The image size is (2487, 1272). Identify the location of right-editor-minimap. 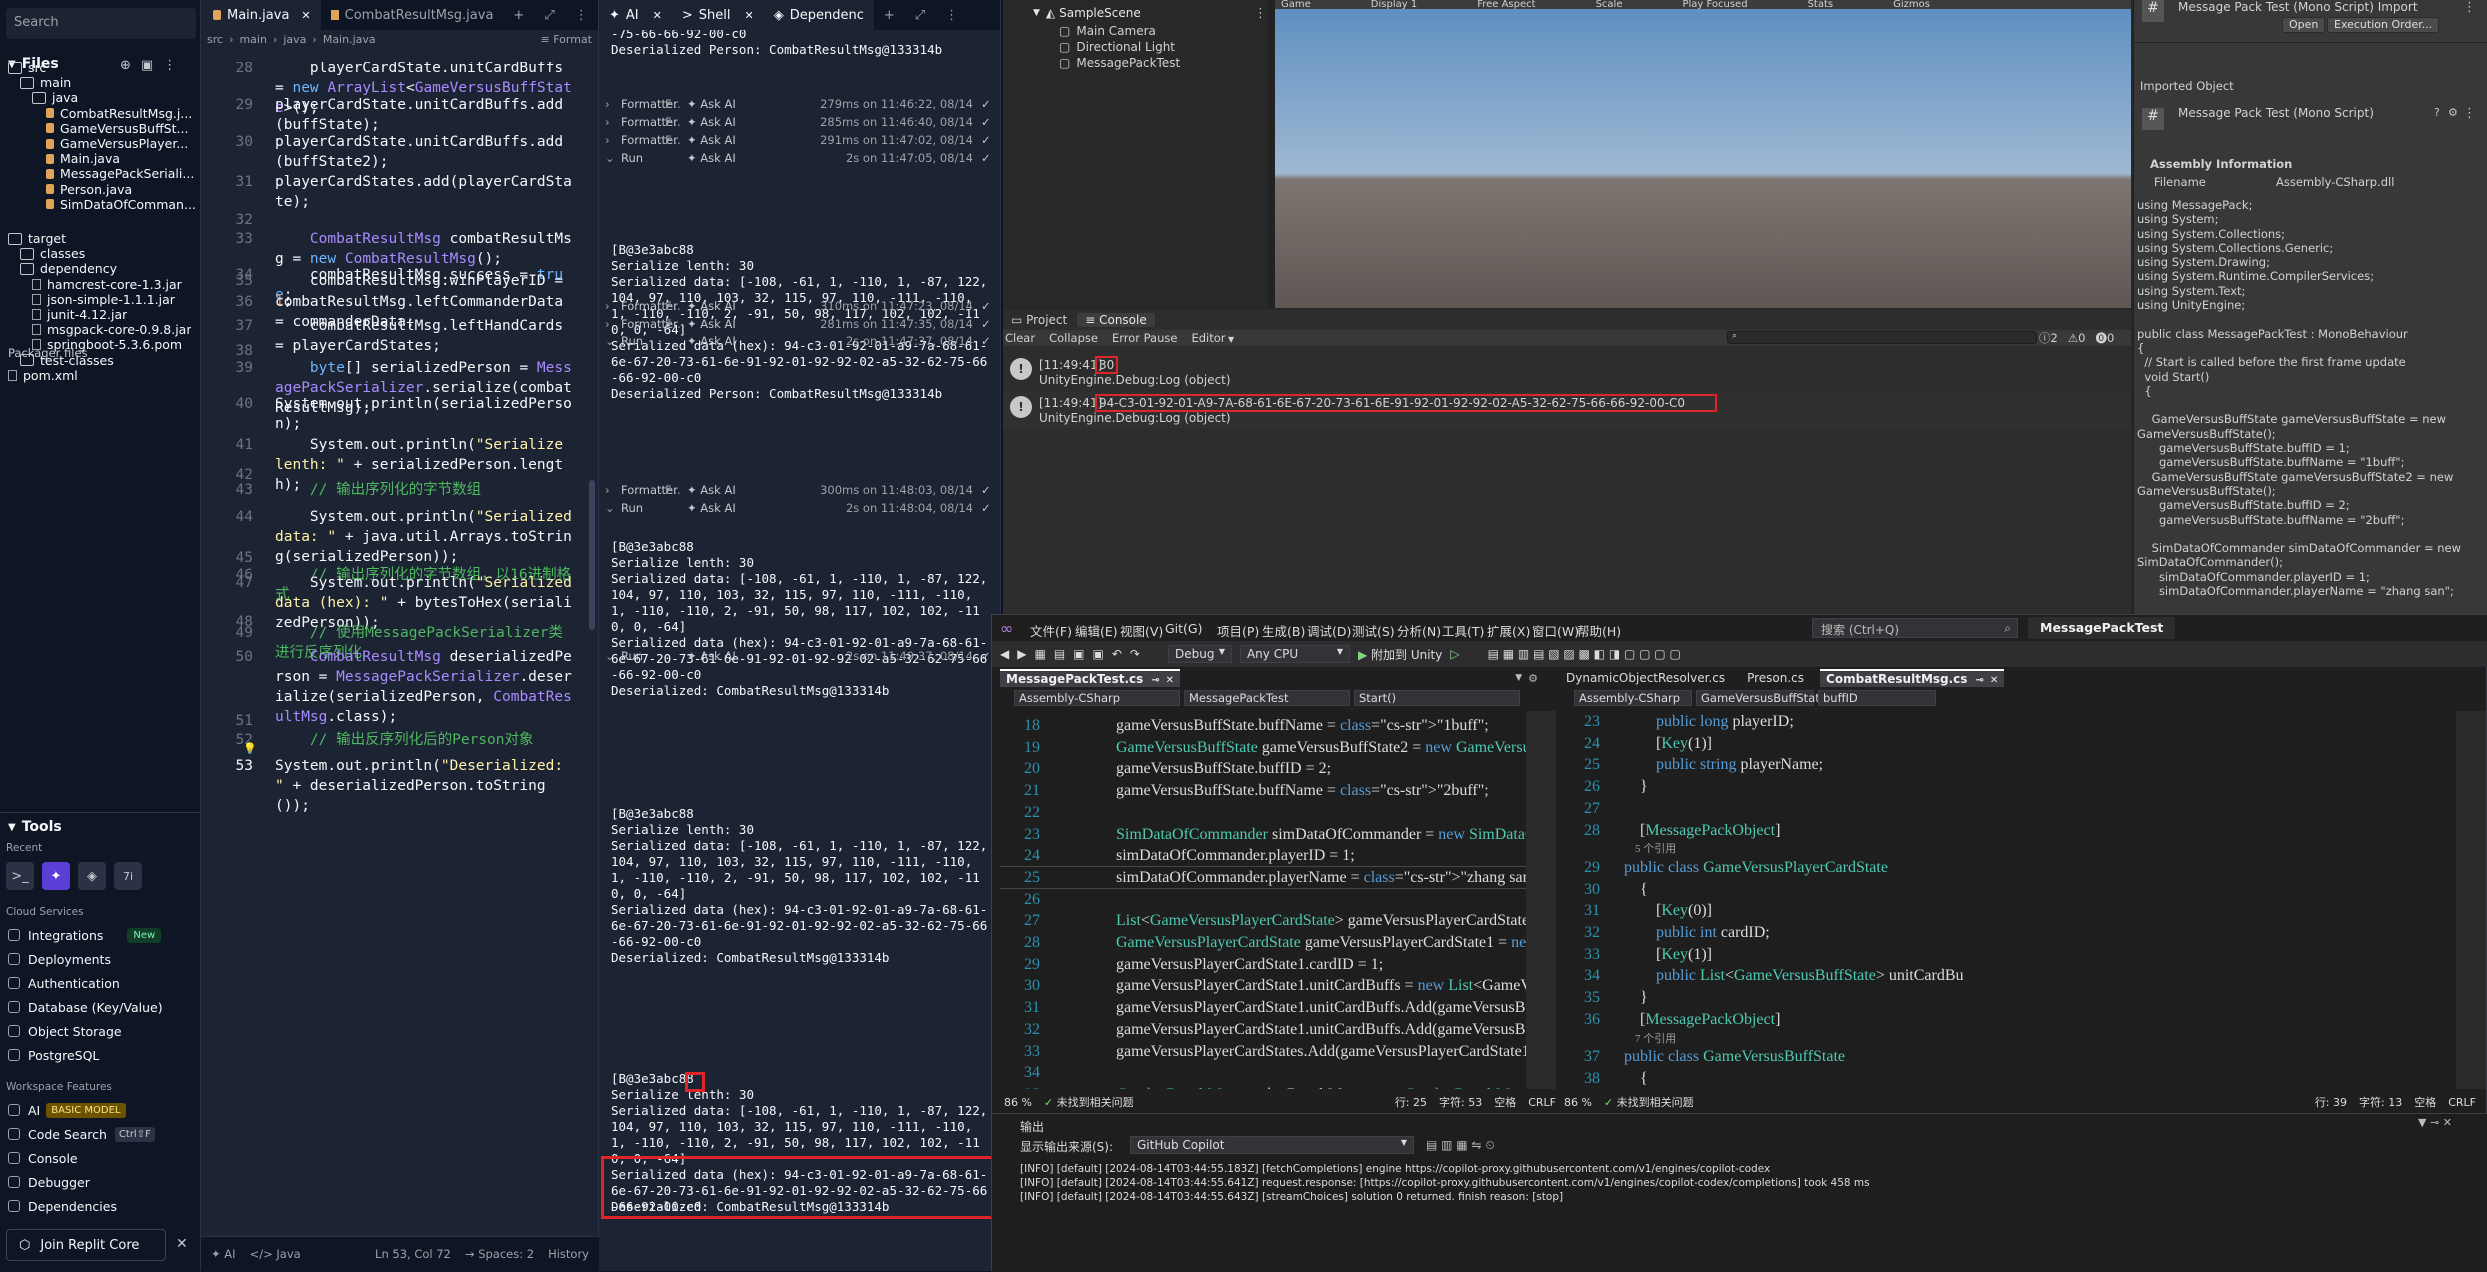
(2471, 900).